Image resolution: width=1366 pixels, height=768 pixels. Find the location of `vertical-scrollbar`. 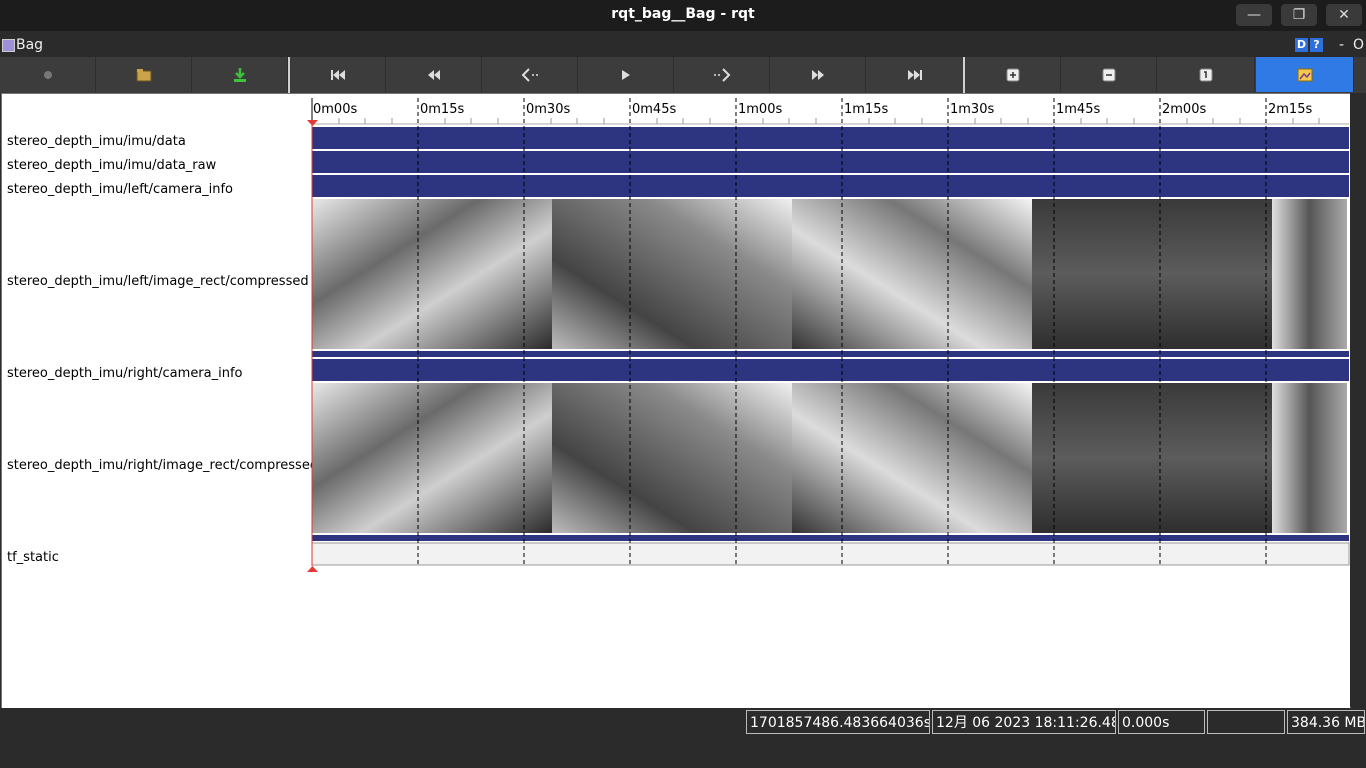

vertical-scrollbar is located at coordinates (1358, 400).